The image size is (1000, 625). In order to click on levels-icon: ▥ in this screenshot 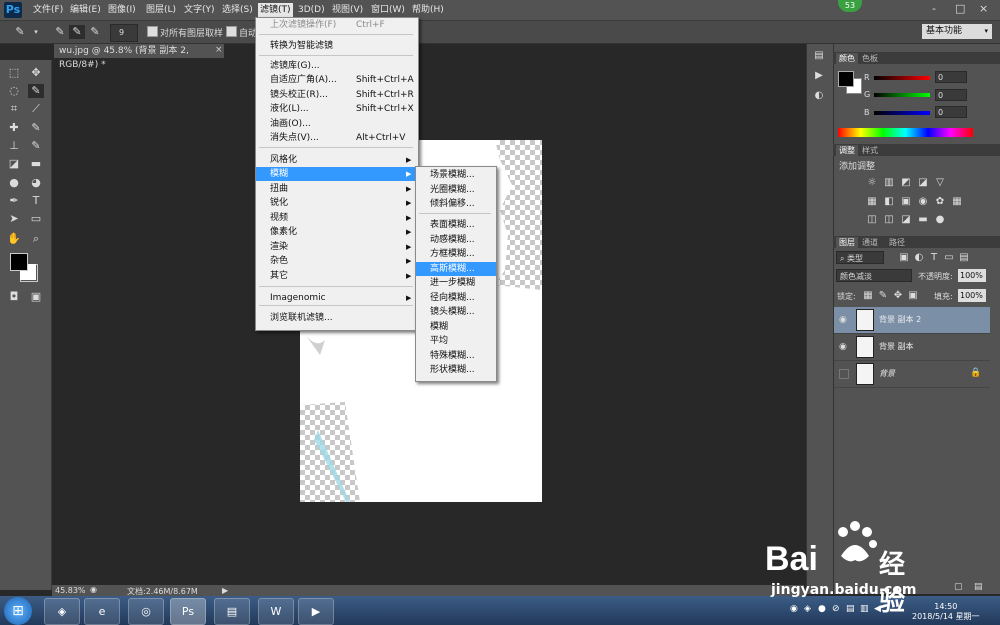, I will do `click(889, 182)`.